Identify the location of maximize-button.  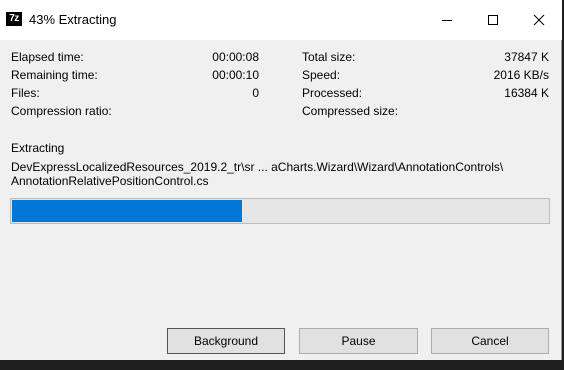
(493, 20).